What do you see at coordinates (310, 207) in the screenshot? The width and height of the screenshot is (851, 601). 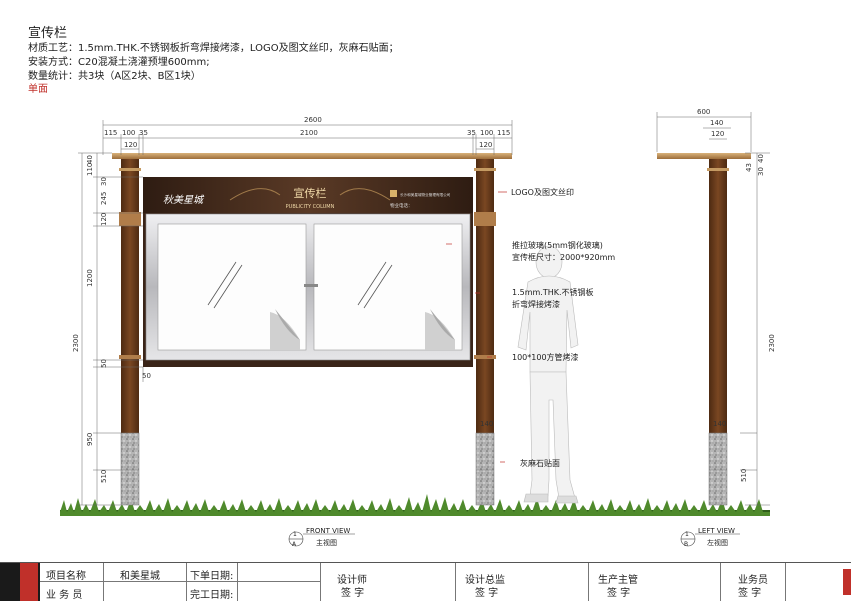 I see `panel-title-en: PUBLICITY COLUMN` at bounding box center [310, 207].